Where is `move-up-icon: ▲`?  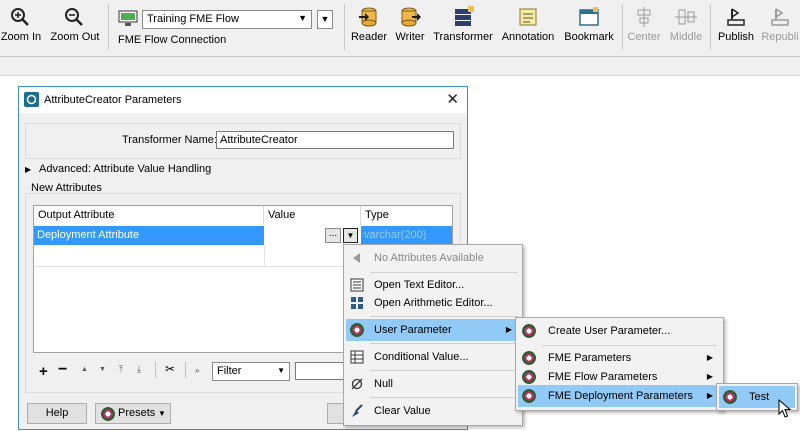
move-up-icon: ▲ is located at coordinates (84, 369).